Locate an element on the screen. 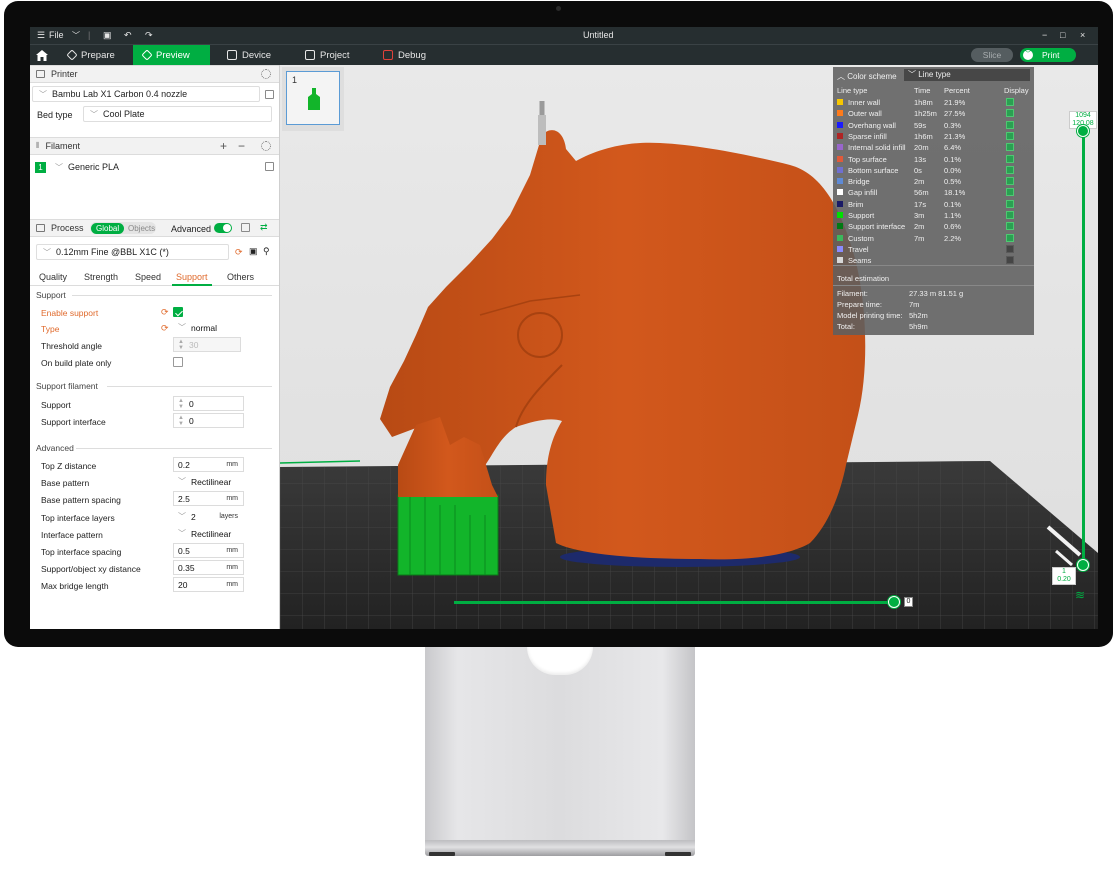  legend-row: Brim 17s 0.1% is located at coordinates (934, 204).